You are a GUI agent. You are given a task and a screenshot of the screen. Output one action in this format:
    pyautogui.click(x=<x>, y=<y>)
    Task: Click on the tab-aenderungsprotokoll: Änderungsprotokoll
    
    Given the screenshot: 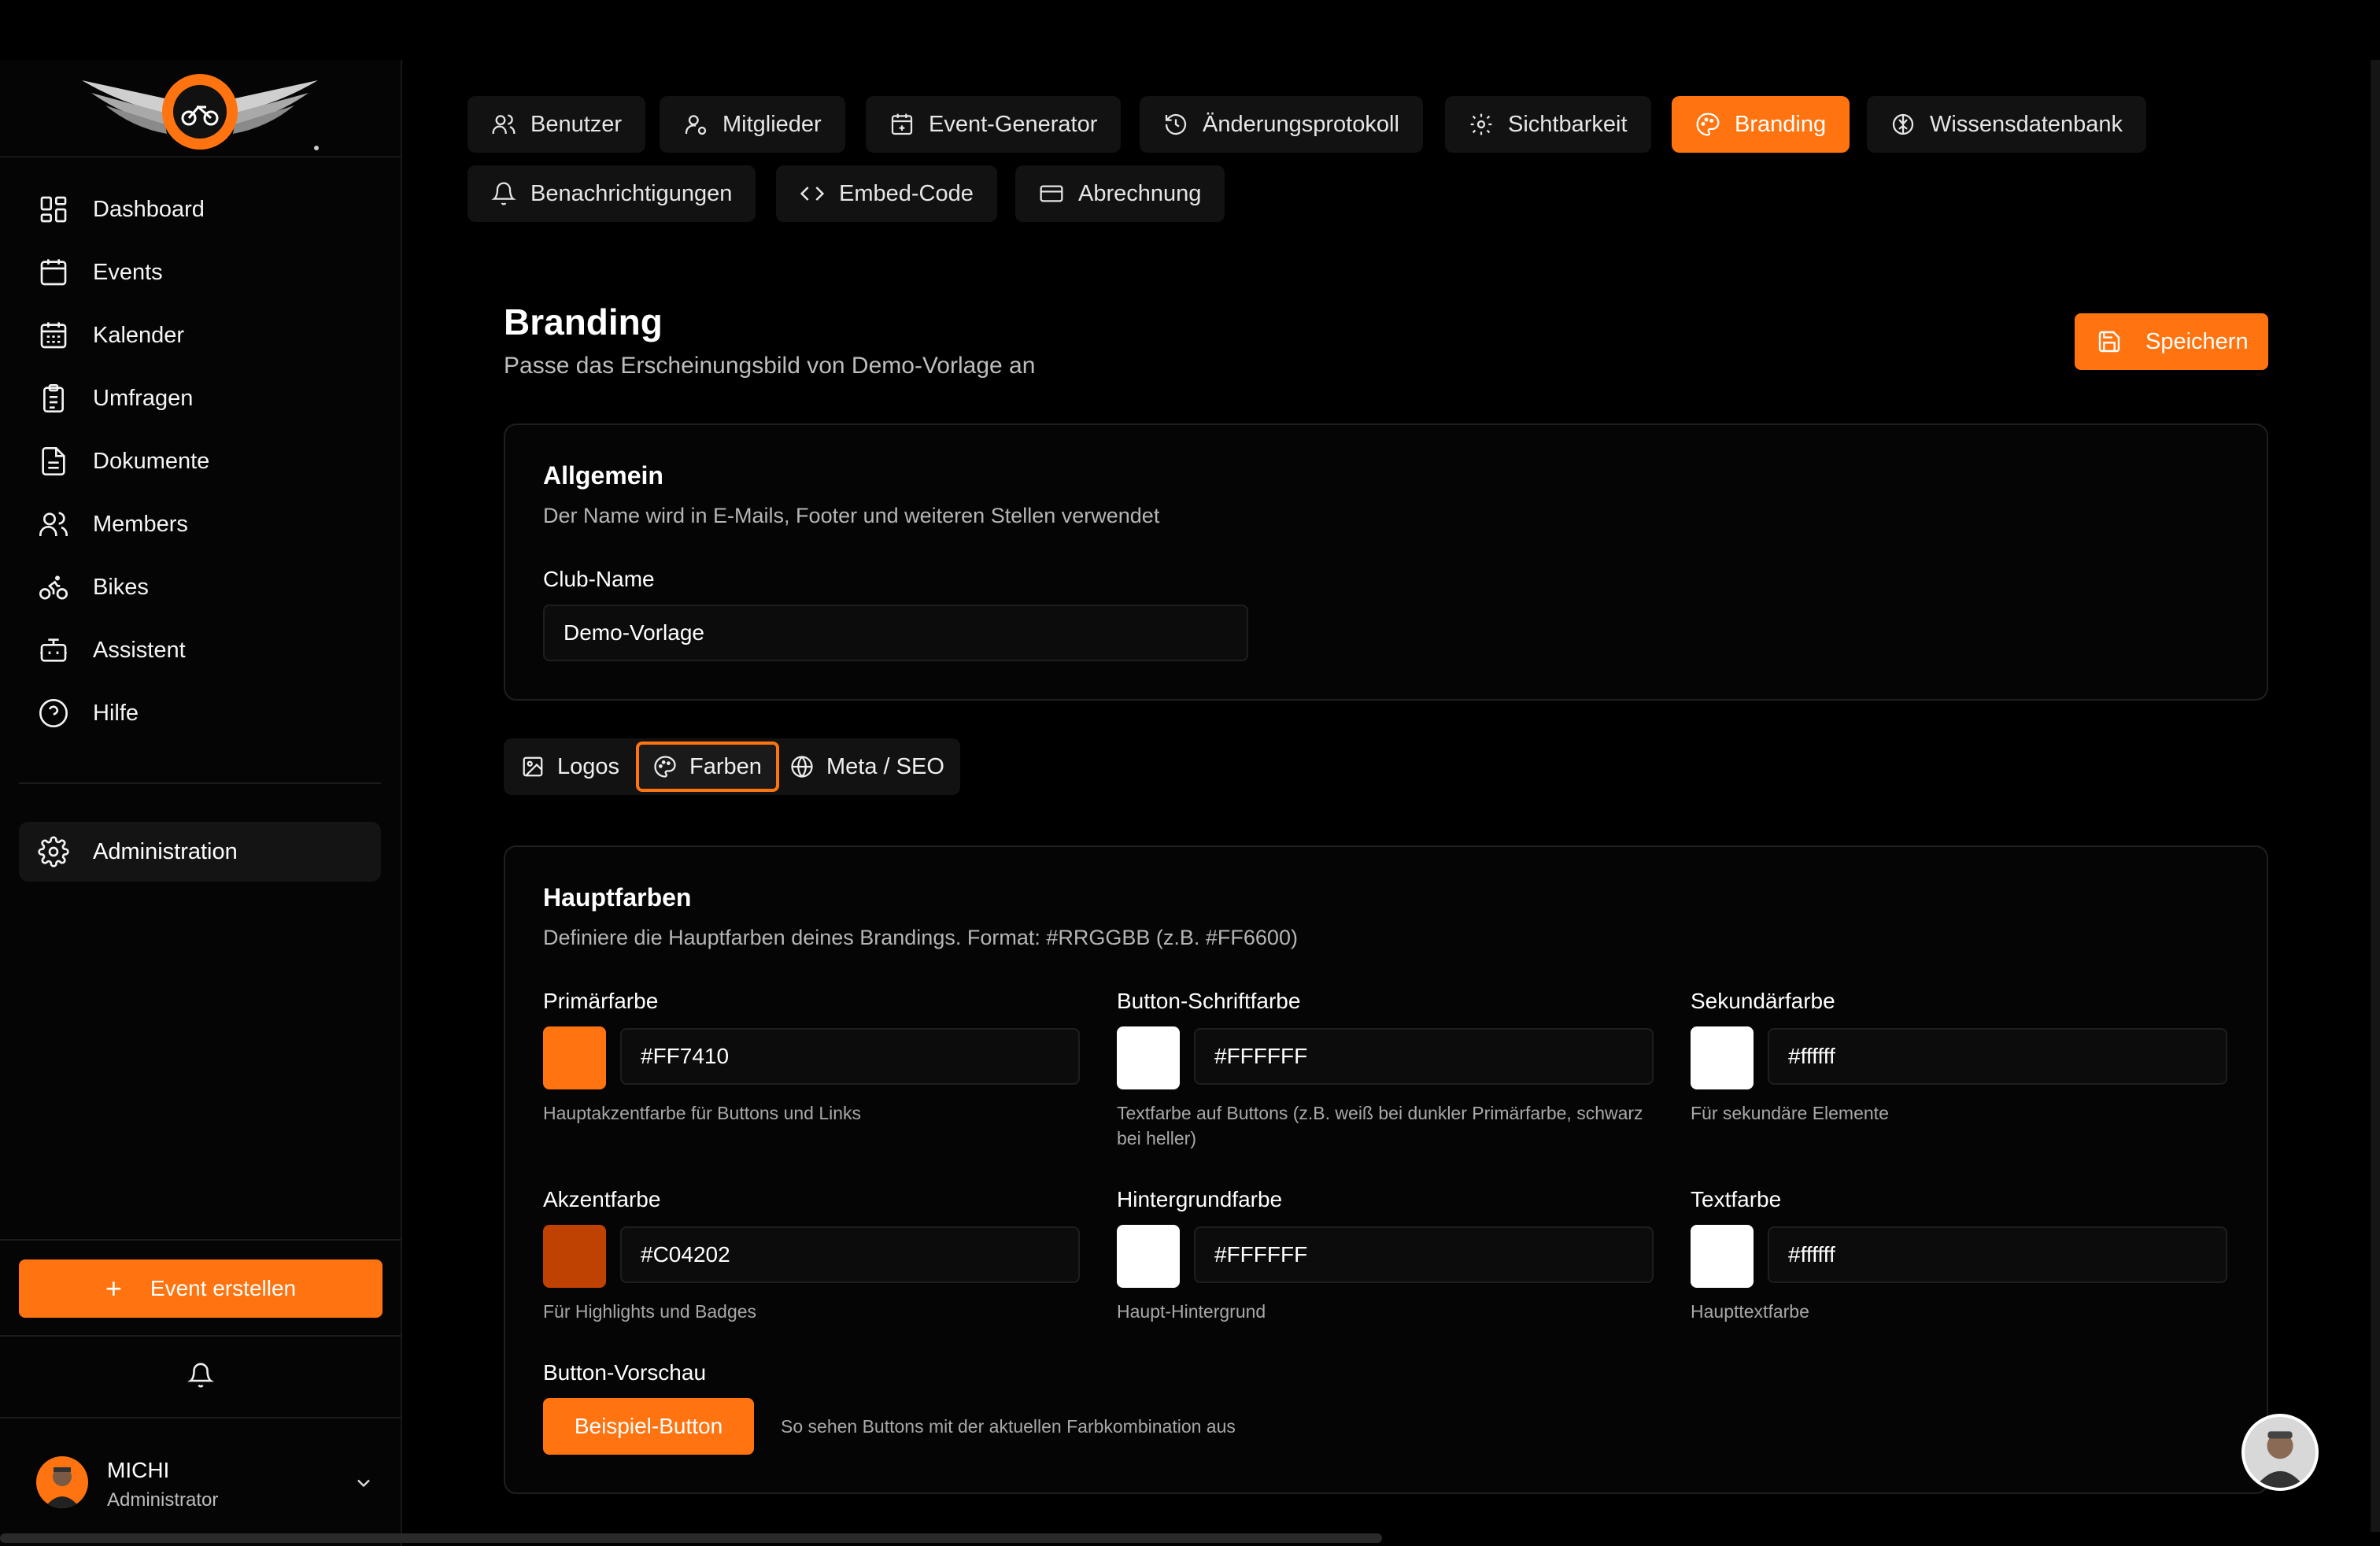 What is the action you would take?
    pyautogui.click(x=1281, y=125)
    